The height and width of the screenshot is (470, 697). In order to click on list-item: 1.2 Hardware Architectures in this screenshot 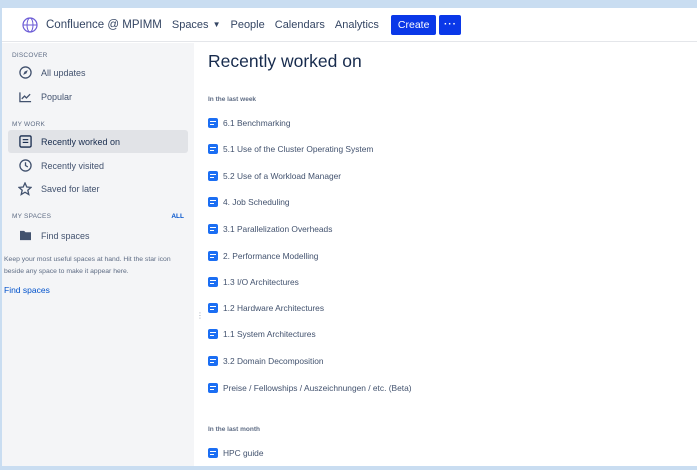, I will do `click(266, 308)`.